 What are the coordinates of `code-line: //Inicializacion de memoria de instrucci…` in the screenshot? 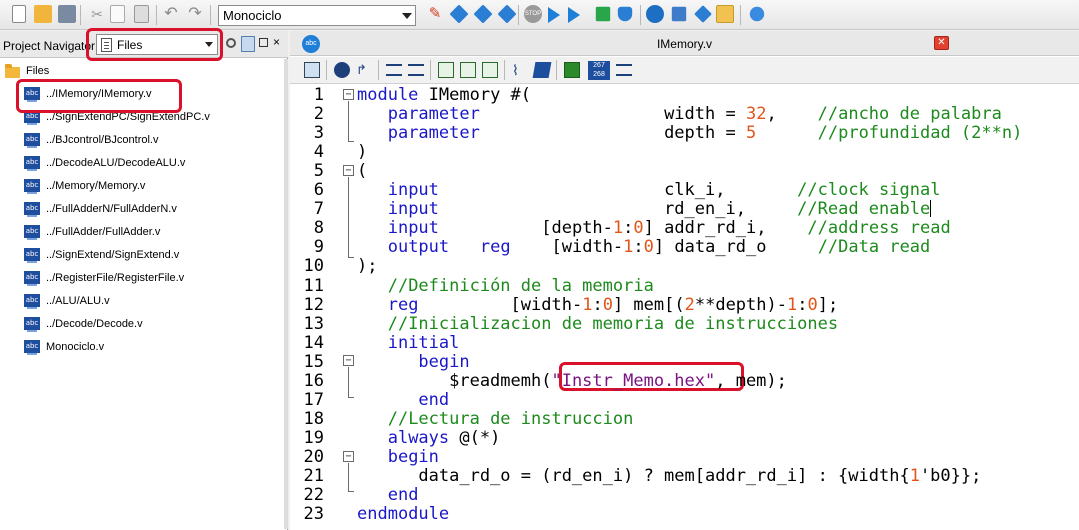 It's located at (597, 324).